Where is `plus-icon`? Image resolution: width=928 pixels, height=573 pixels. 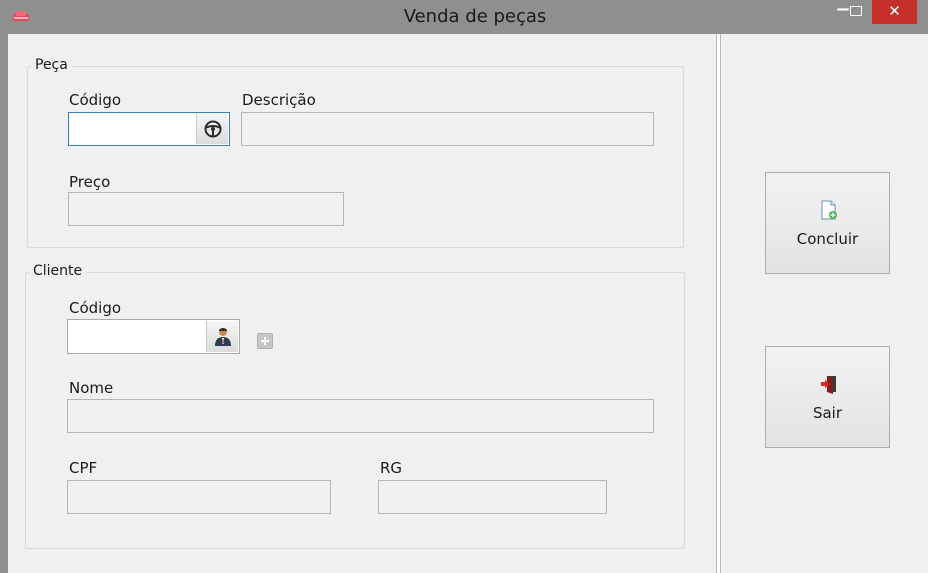 plus-icon is located at coordinates (265, 341).